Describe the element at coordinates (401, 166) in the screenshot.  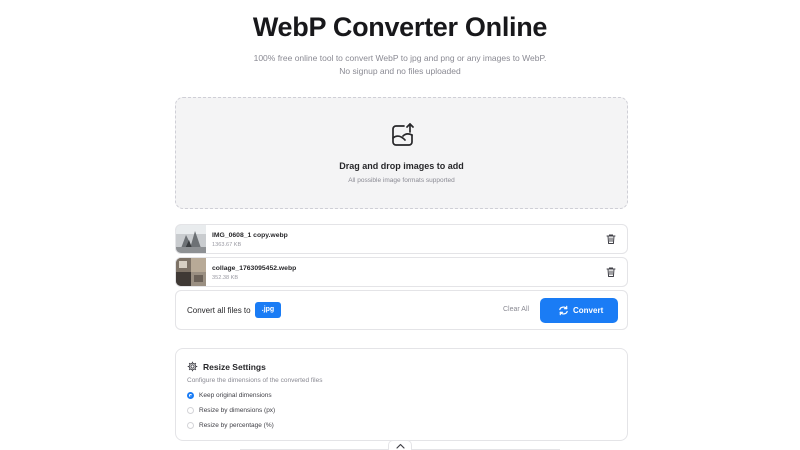
I see `dropzone-title: Drag and drop images to add` at that location.